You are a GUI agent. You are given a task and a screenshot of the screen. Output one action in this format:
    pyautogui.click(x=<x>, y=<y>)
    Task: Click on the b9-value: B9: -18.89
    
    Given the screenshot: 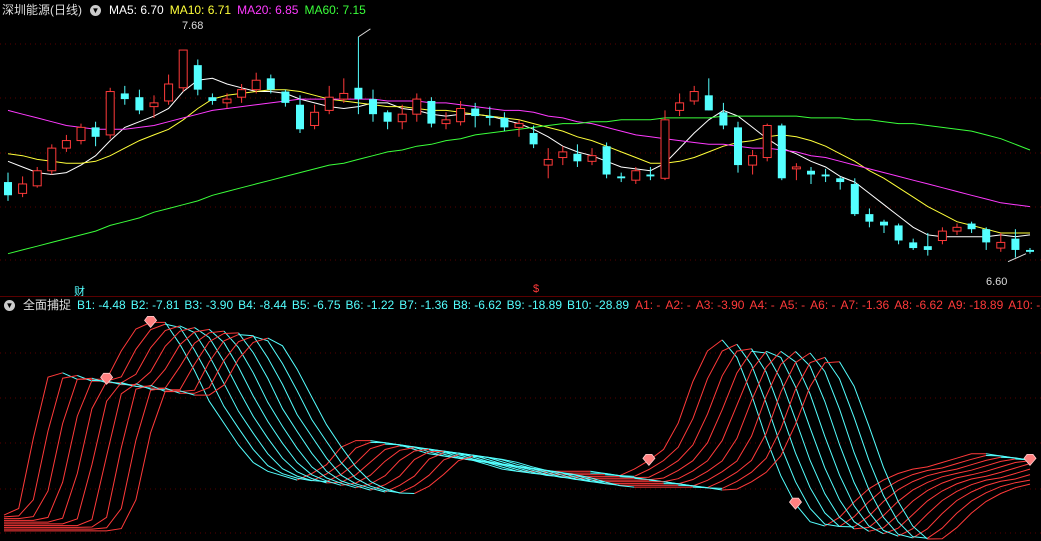 What is the action you would take?
    pyautogui.click(x=534, y=305)
    